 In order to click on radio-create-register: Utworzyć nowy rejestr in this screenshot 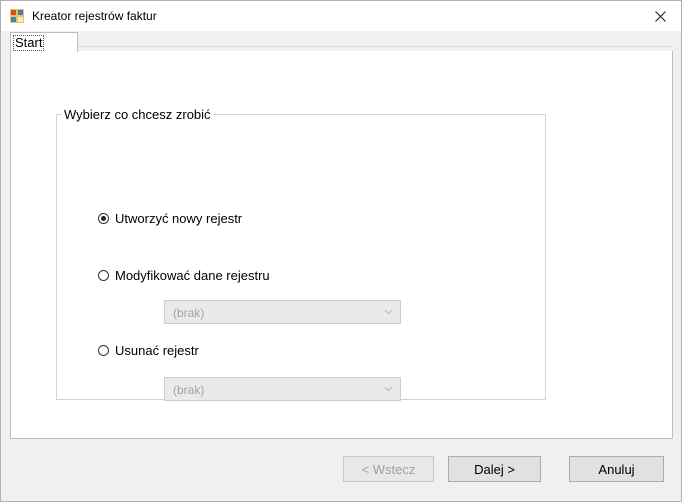, I will do `click(170, 218)`.